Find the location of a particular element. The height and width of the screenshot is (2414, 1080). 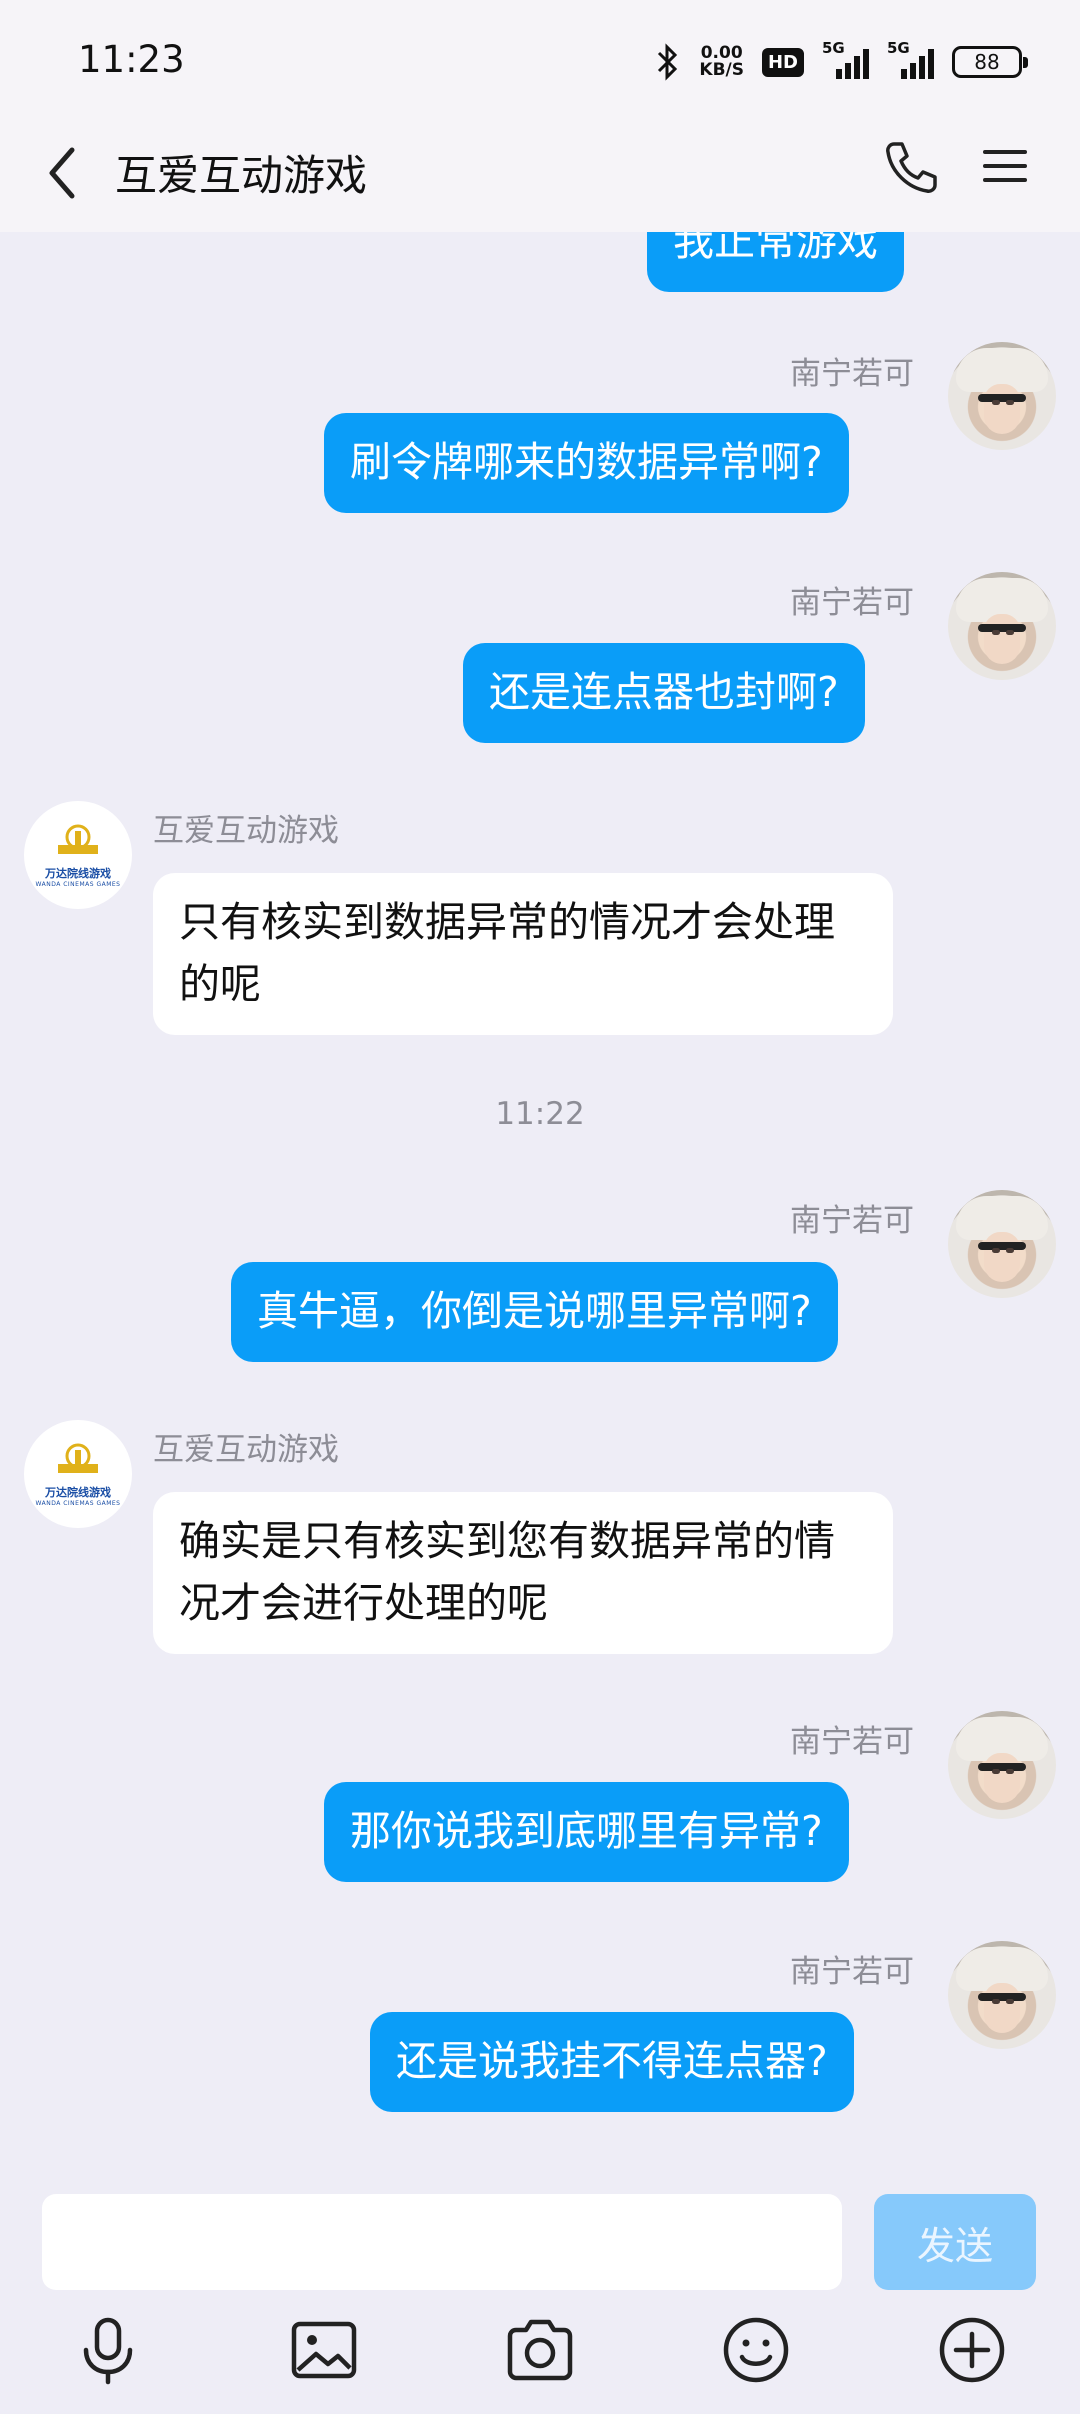

message-bubble-incoming: 确实是只有核实到您有数据异常的情况才会进行处理的呢 is located at coordinates (523, 1573).